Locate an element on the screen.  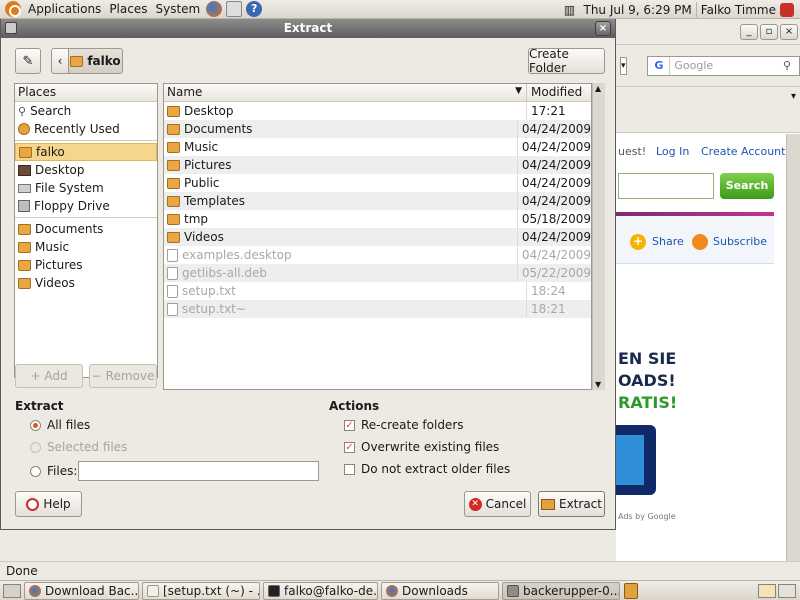
radio-unselected is located at coordinates (35, 471).